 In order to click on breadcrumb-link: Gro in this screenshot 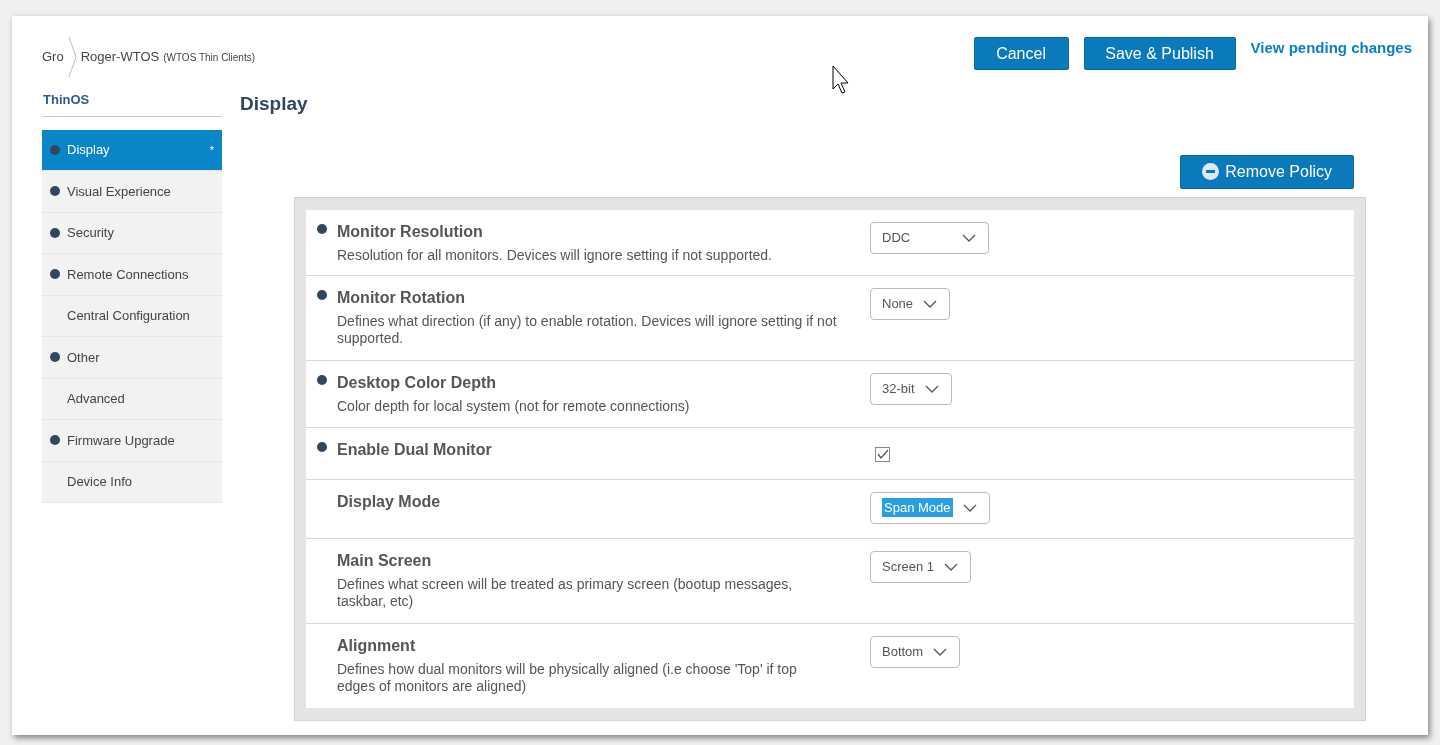, I will do `click(53, 57)`.